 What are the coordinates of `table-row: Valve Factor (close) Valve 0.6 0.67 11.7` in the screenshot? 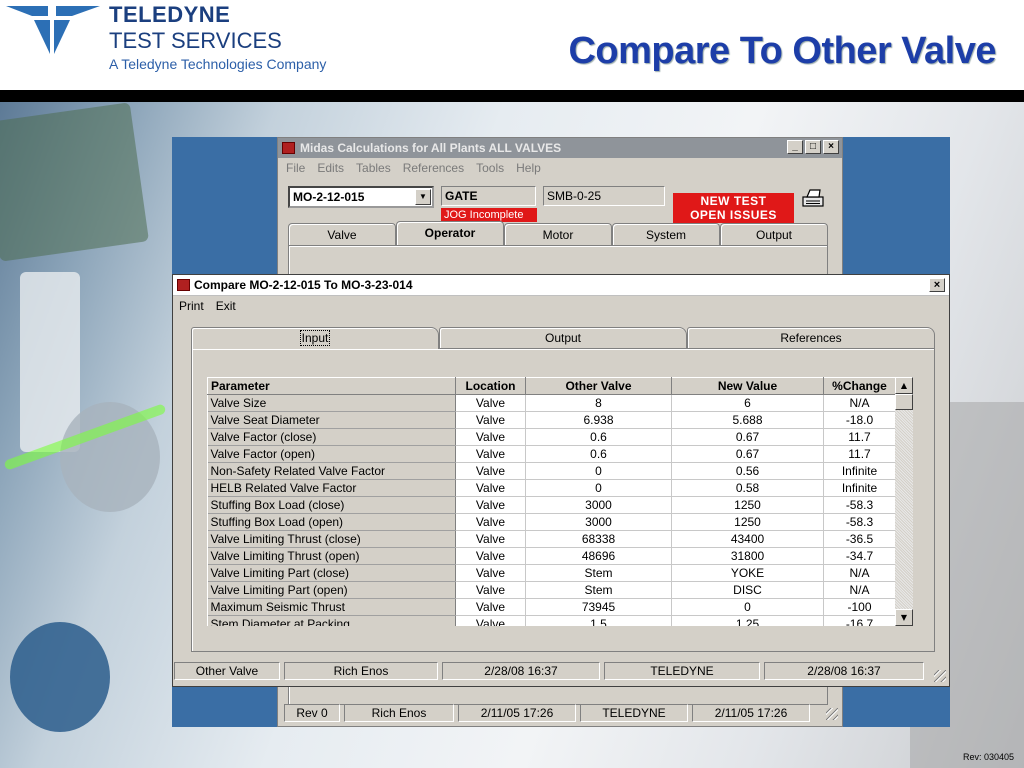 It's located at (551, 437).